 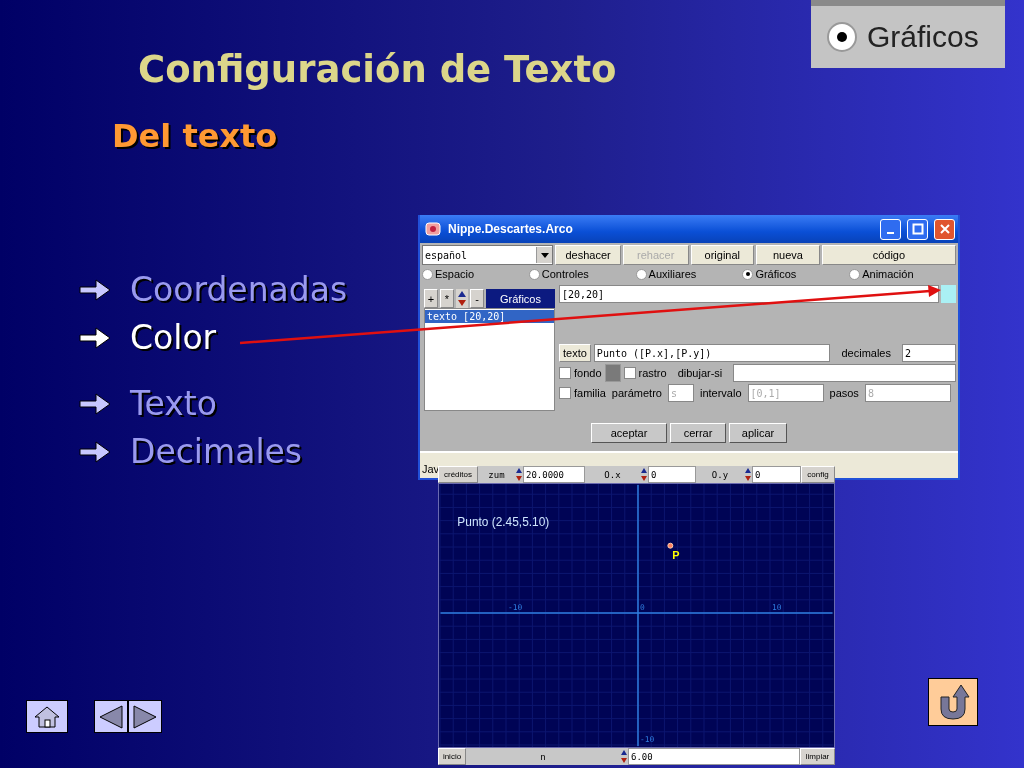 What do you see at coordinates (776, 474) in the screenshot?
I see `origin-y-field: 0` at bounding box center [776, 474].